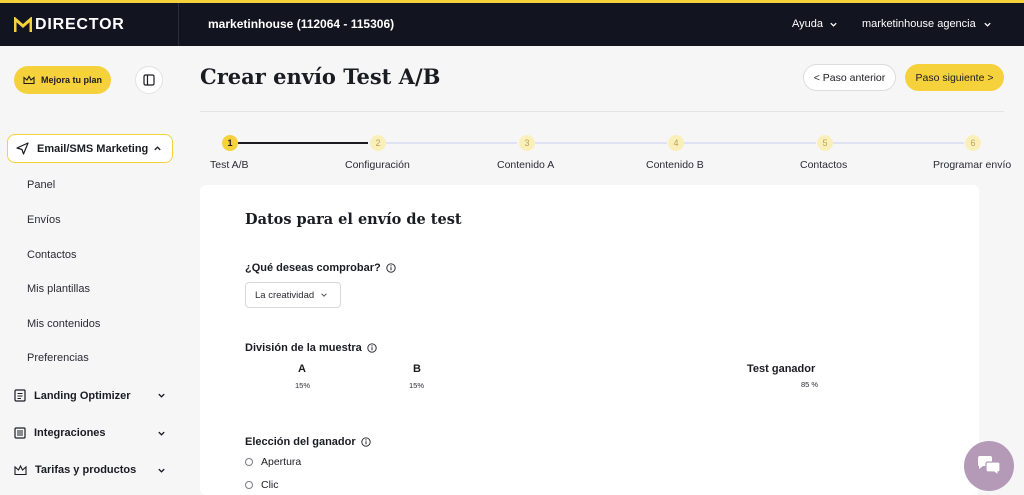  What do you see at coordinates (825, 143) in the screenshot?
I see `step-5-dot: 5` at bounding box center [825, 143].